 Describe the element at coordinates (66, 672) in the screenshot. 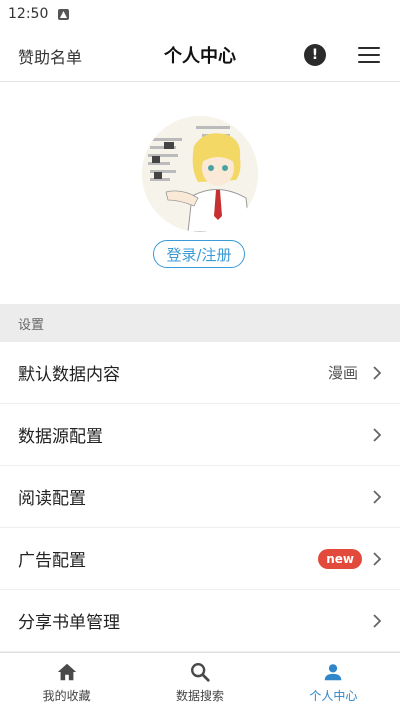

I see `home-icon` at that location.